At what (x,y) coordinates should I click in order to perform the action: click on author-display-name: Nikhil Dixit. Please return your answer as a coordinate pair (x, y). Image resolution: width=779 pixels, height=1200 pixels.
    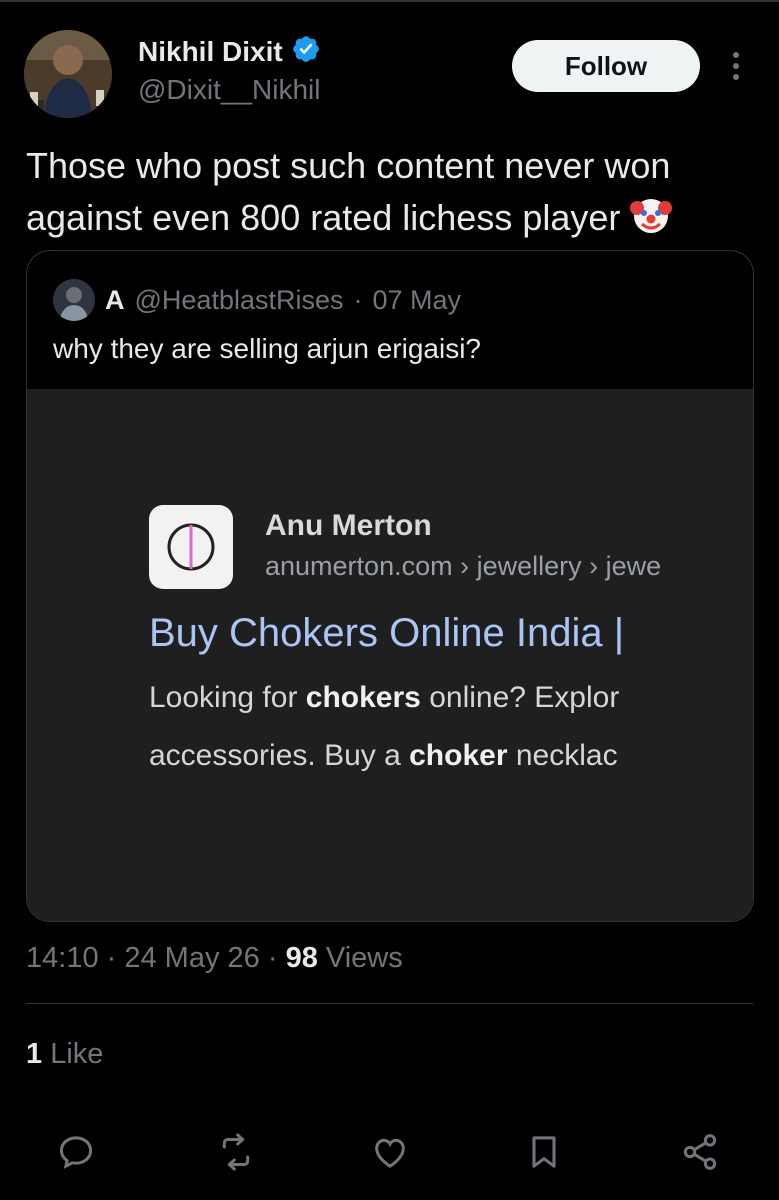
    Looking at the image, I should click on (210, 52).